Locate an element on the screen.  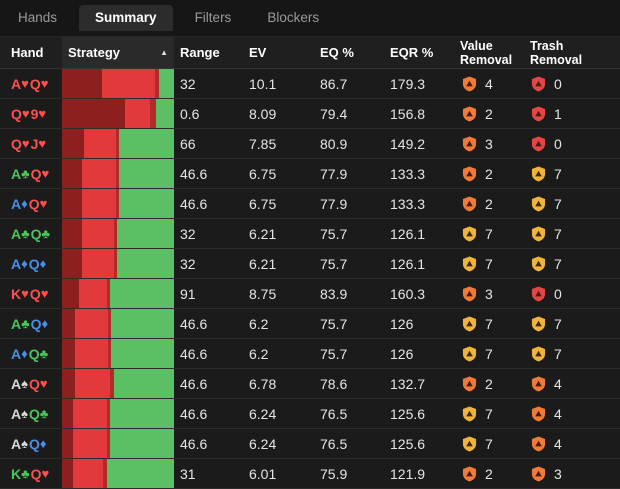
value-removal-cell: 4 is located at coordinates (477, 83).